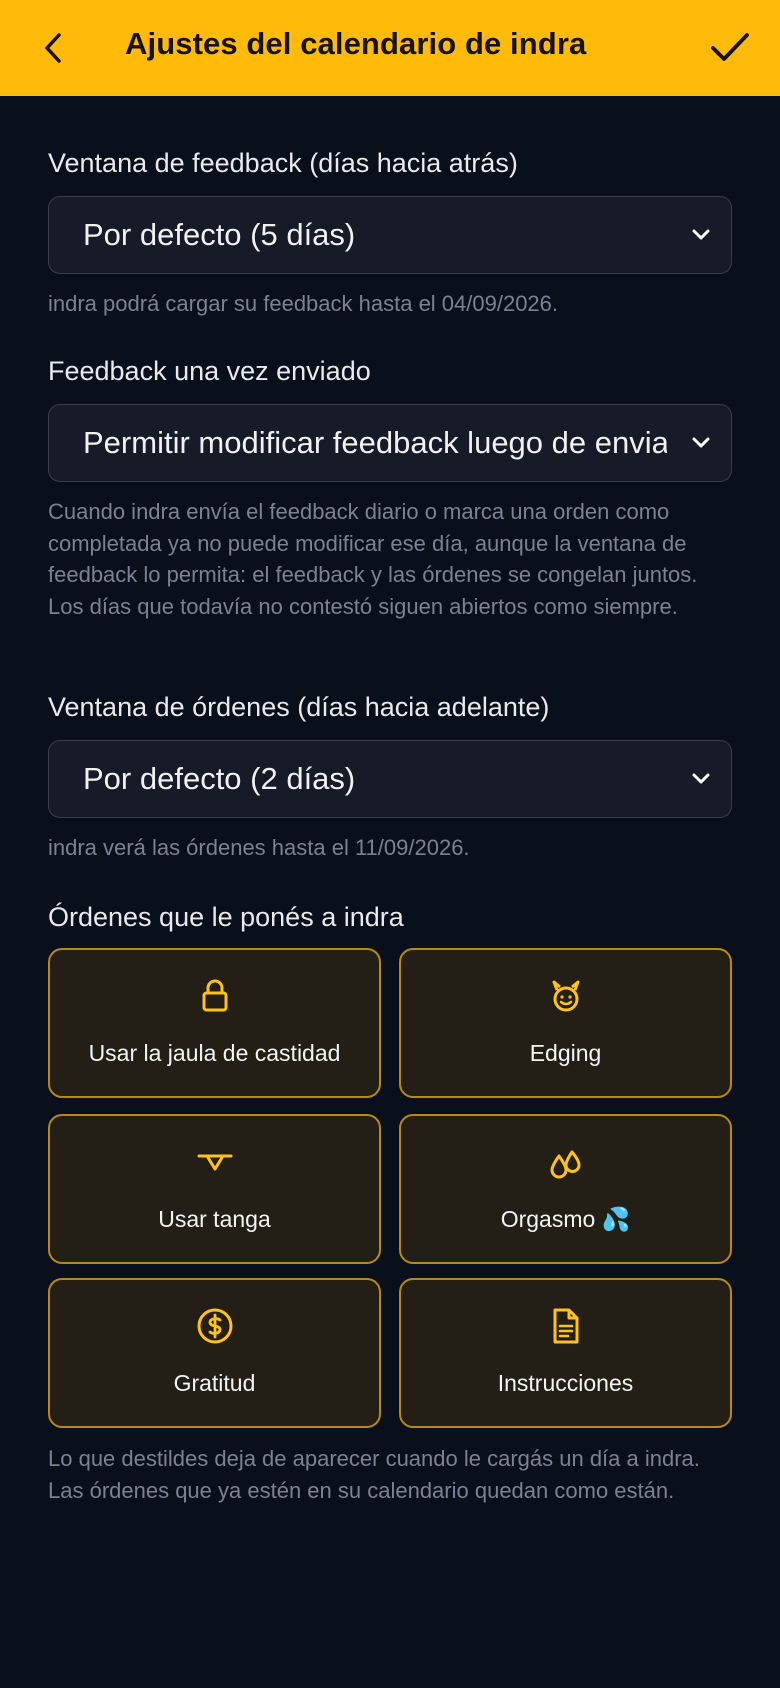 The width and height of the screenshot is (780, 1688). Describe the element at coordinates (214, 1219) in the screenshot. I see `order-card-label: Usar tanga` at that location.